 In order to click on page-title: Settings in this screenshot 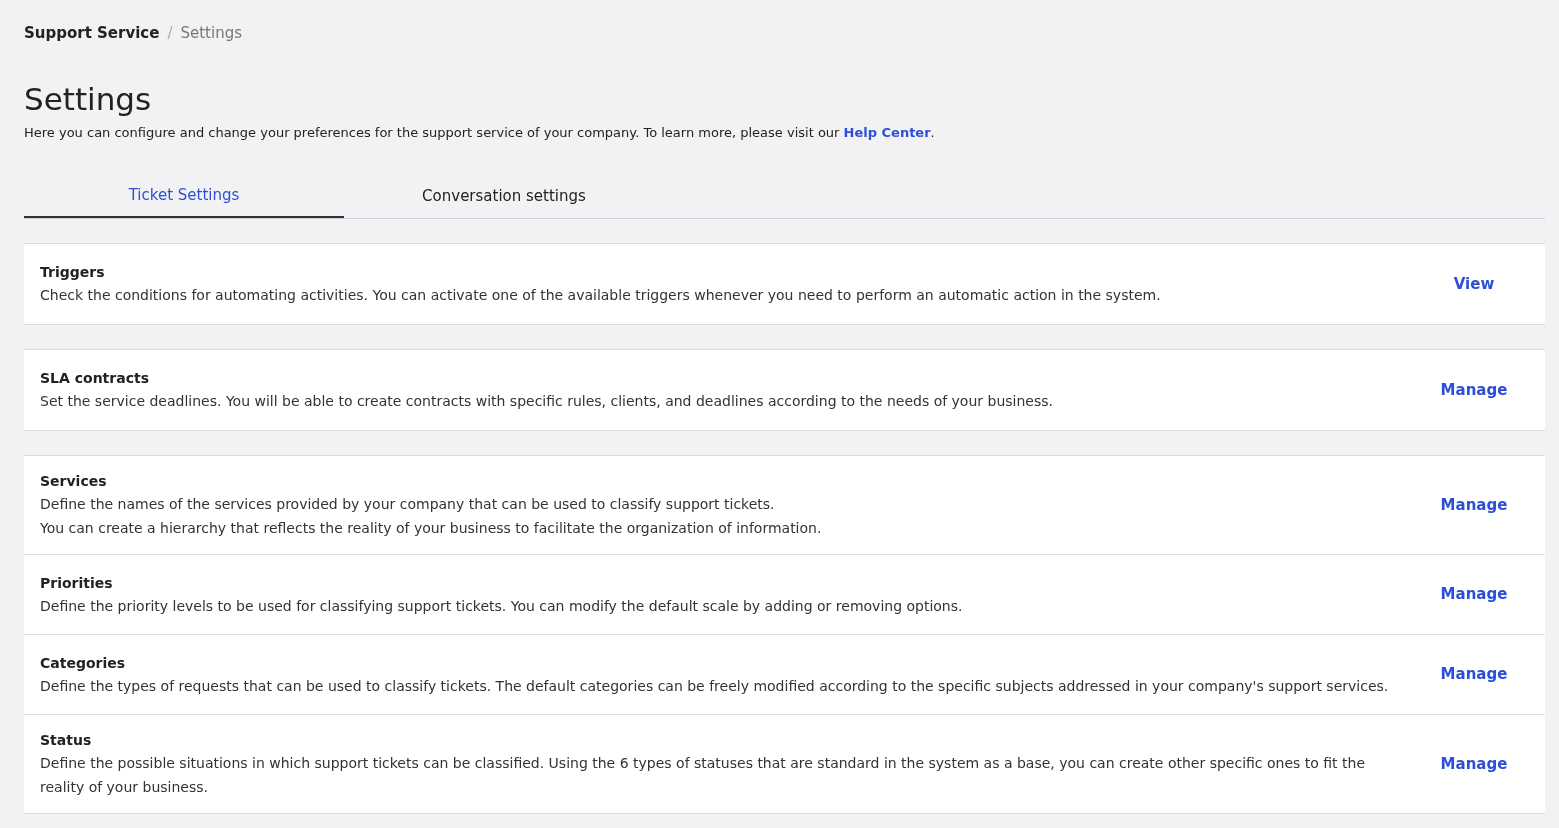, I will do `click(88, 99)`.